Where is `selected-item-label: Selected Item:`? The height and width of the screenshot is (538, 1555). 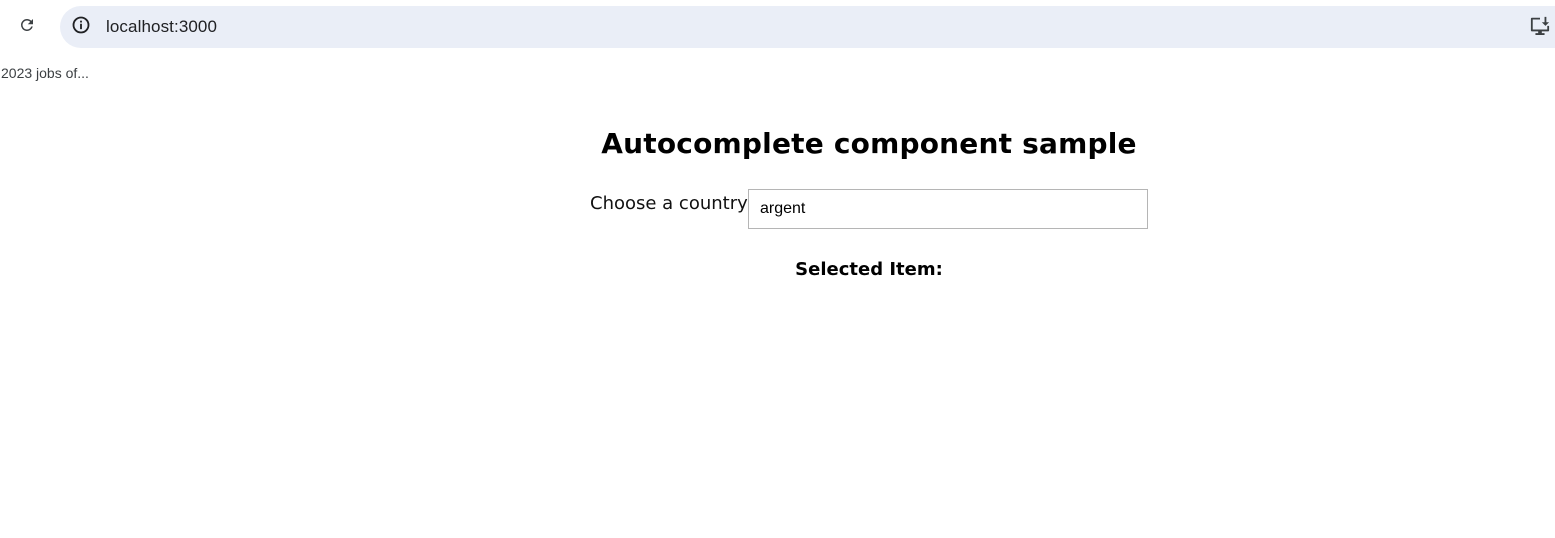
selected-item-label: Selected Item: is located at coordinates (869, 269).